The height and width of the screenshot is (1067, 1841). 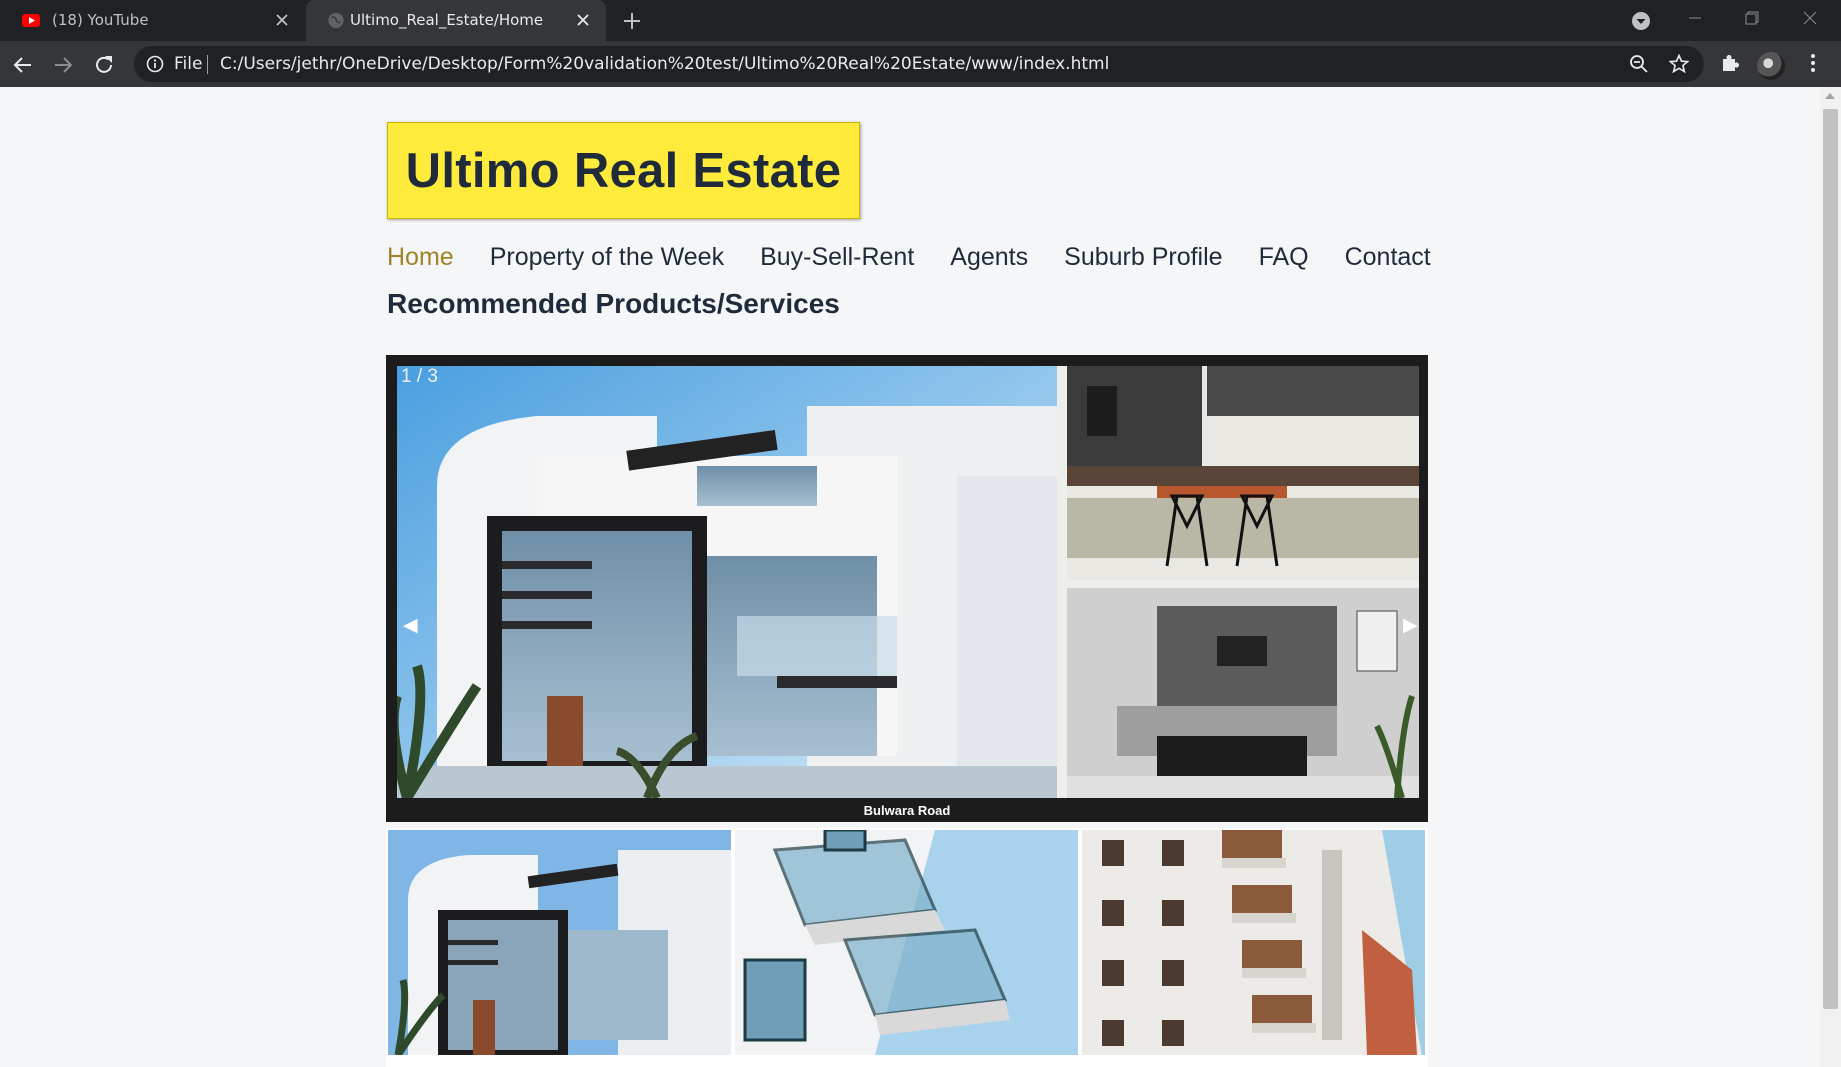 I want to click on nav-buy-sell-rent: Buy-Sell-Rent, so click(x=837, y=263).